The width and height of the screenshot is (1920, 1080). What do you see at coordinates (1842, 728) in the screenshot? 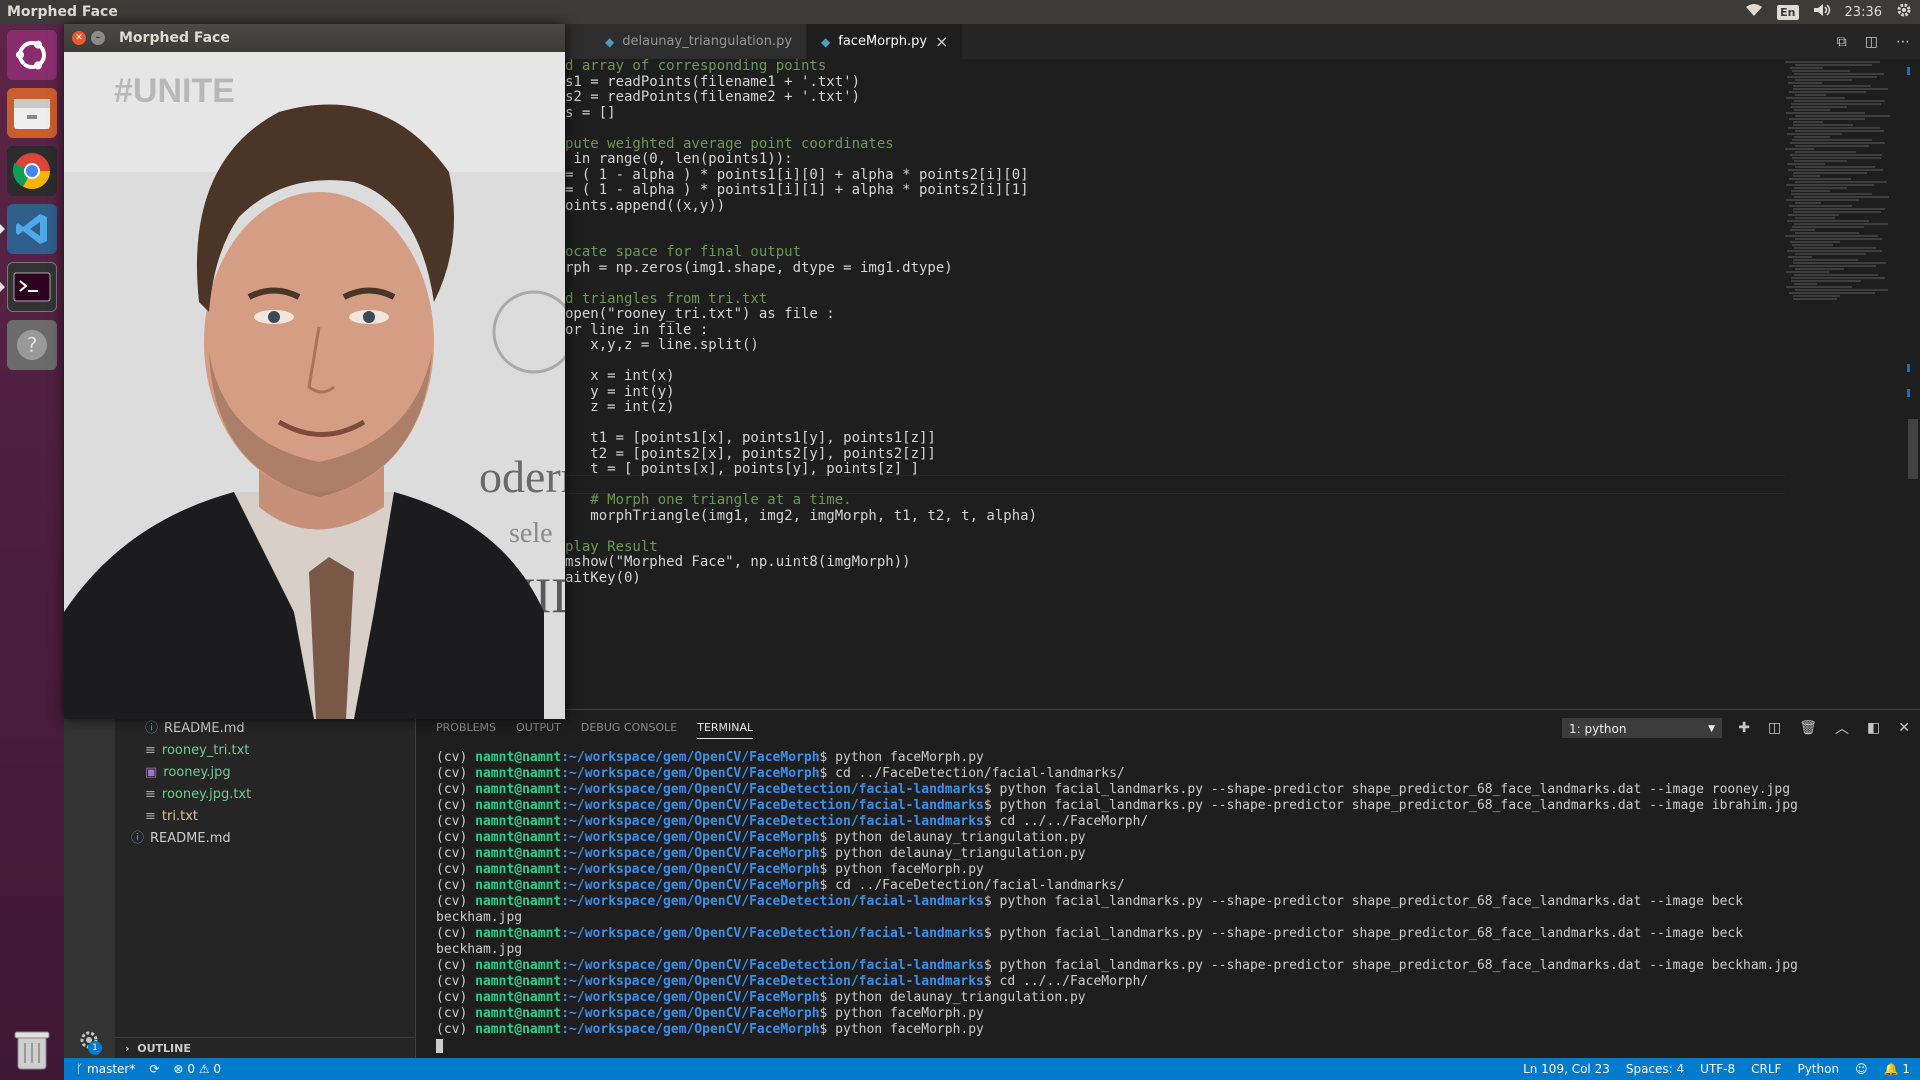
I see `maximize-panel-icon: ︿` at bounding box center [1842, 728].